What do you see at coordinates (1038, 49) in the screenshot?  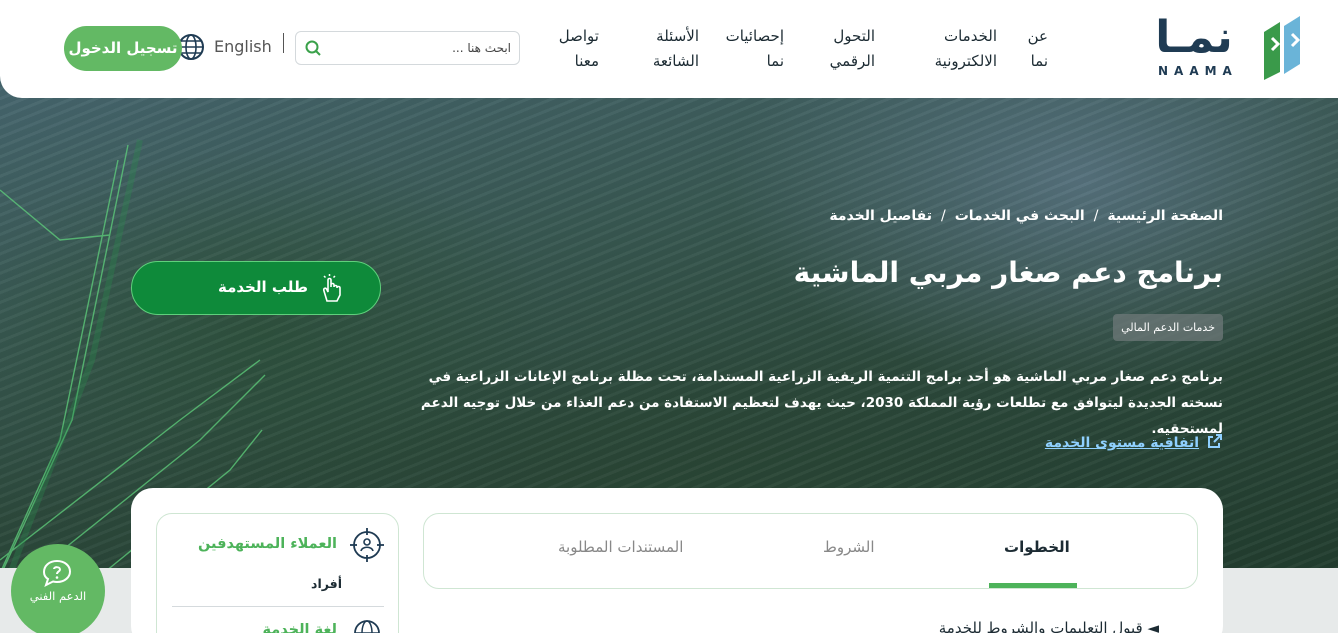 I see `nav-about: عن نما` at bounding box center [1038, 49].